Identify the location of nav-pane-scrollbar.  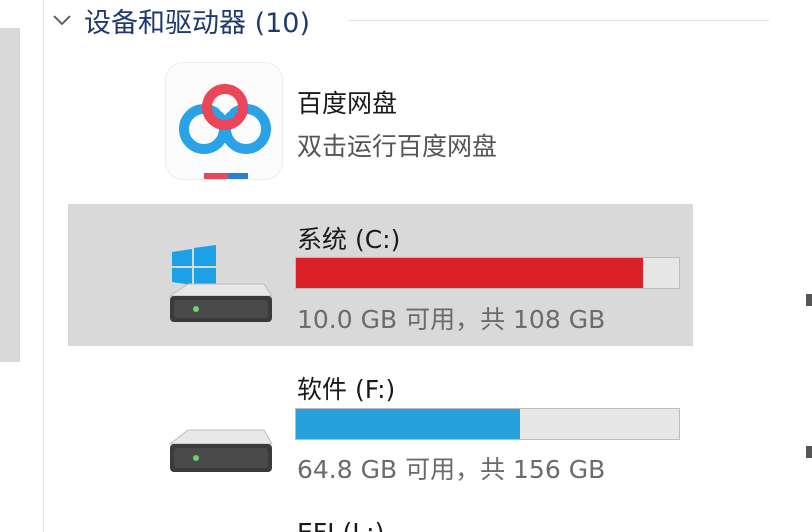
(10, 195).